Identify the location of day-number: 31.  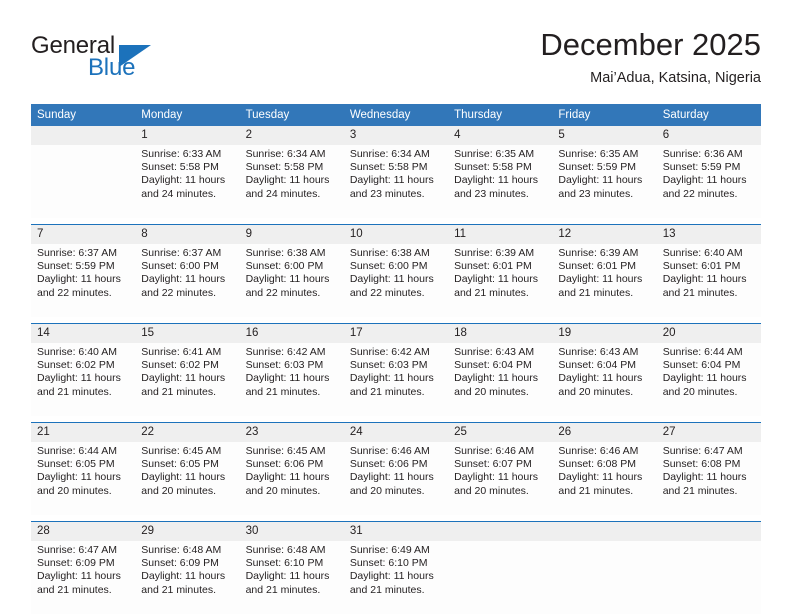
(396, 531).